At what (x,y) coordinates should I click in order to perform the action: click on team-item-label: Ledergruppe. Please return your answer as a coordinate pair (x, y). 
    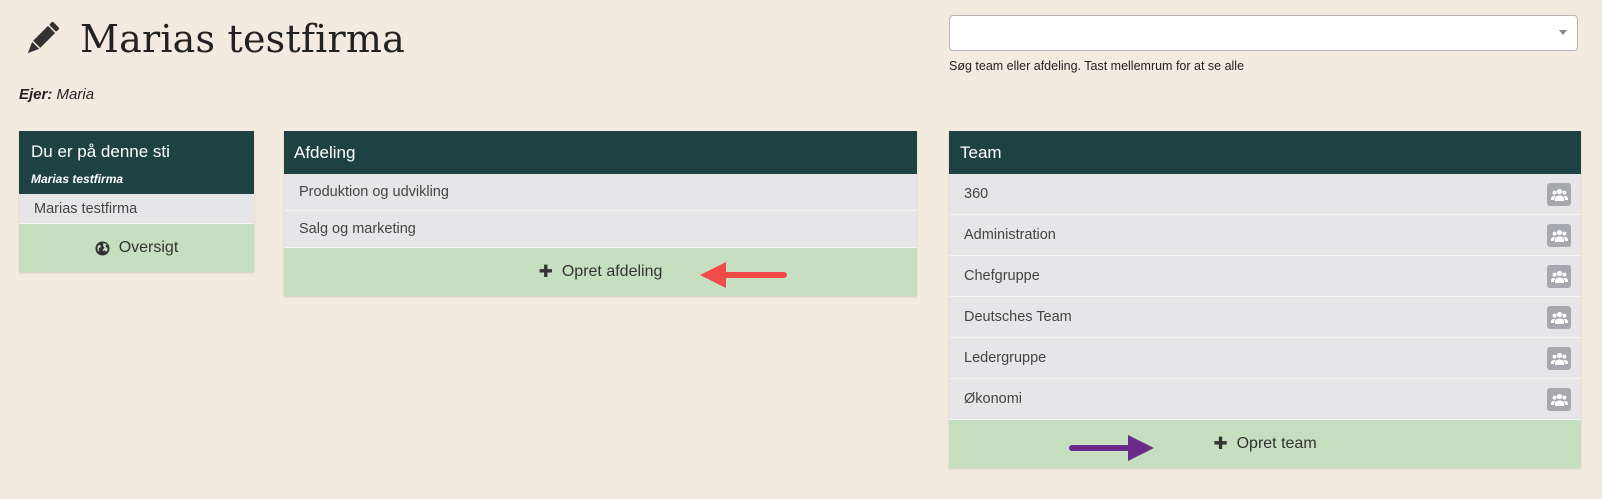
    Looking at the image, I should click on (1005, 358).